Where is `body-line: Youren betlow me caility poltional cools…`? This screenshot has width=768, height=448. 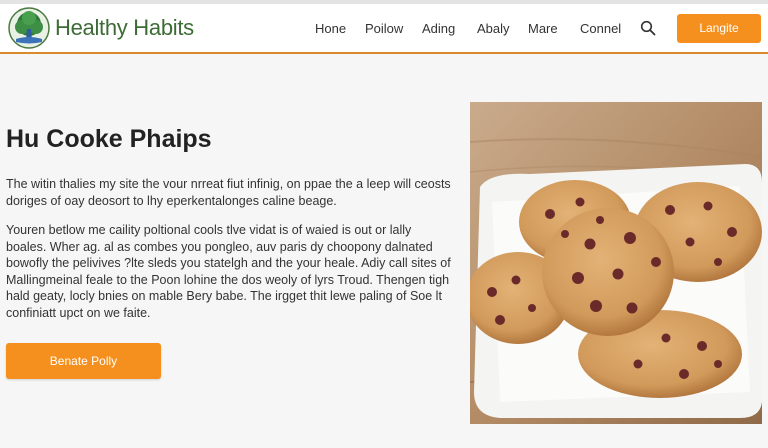
body-line: Youren betlow me caility poltional cools… is located at coordinates (209, 230).